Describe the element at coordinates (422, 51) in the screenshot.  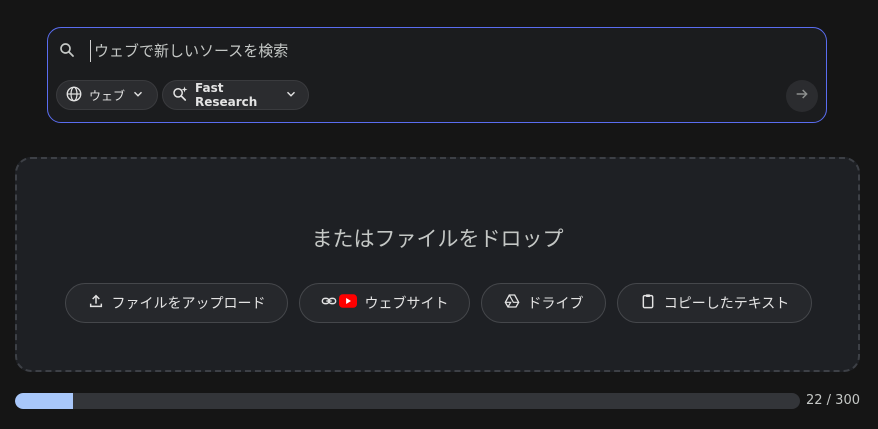
I see `search-input` at that location.